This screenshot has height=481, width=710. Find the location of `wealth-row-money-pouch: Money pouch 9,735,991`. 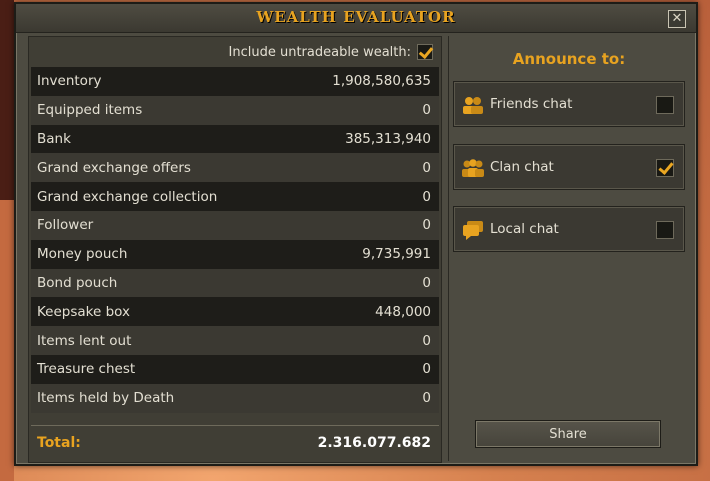

wealth-row-money-pouch: Money pouch 9,735,991 is located at coordinates (235, 254).